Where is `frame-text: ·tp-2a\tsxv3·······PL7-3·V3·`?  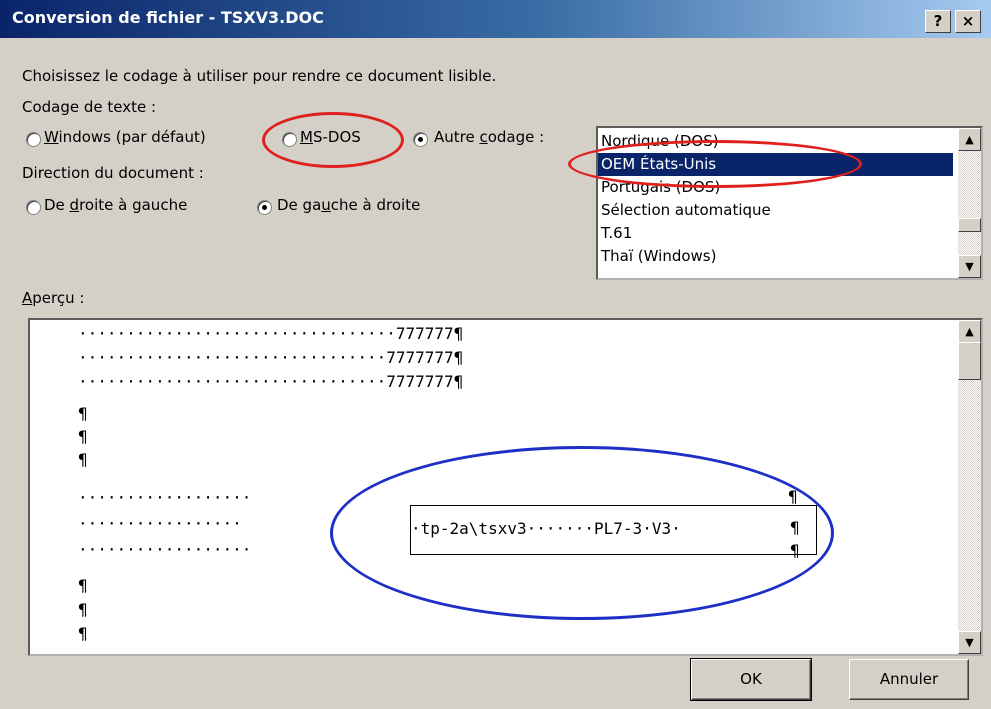
frame-text: ·tp-2a\tsxv3·······PL7-3·V3· is located at coordinates (546, 528).